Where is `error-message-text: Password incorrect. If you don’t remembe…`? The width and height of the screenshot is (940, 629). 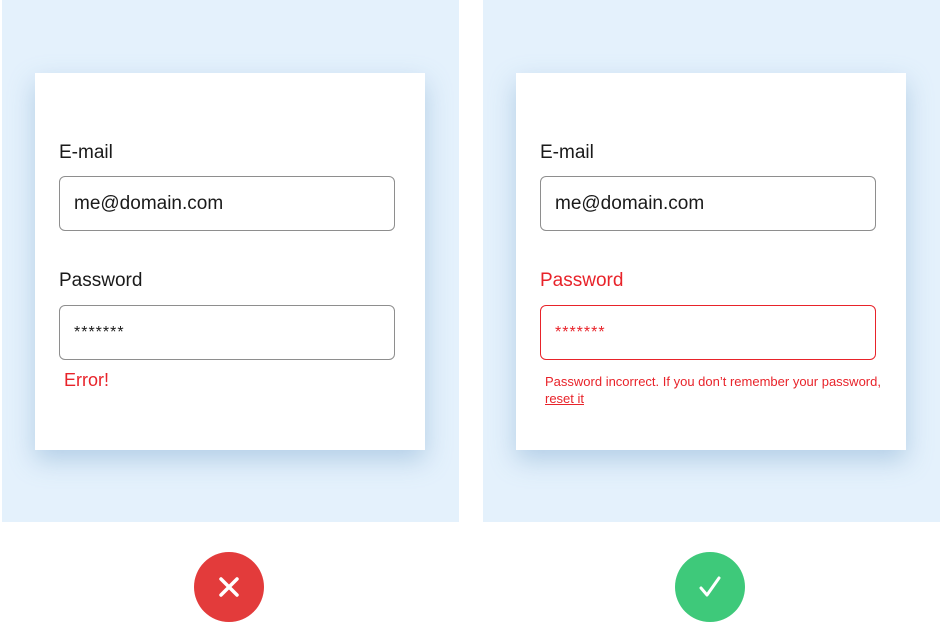 error-message-text: Password incorrect. If you don’t remembe… is located at coordinates (713, 381).